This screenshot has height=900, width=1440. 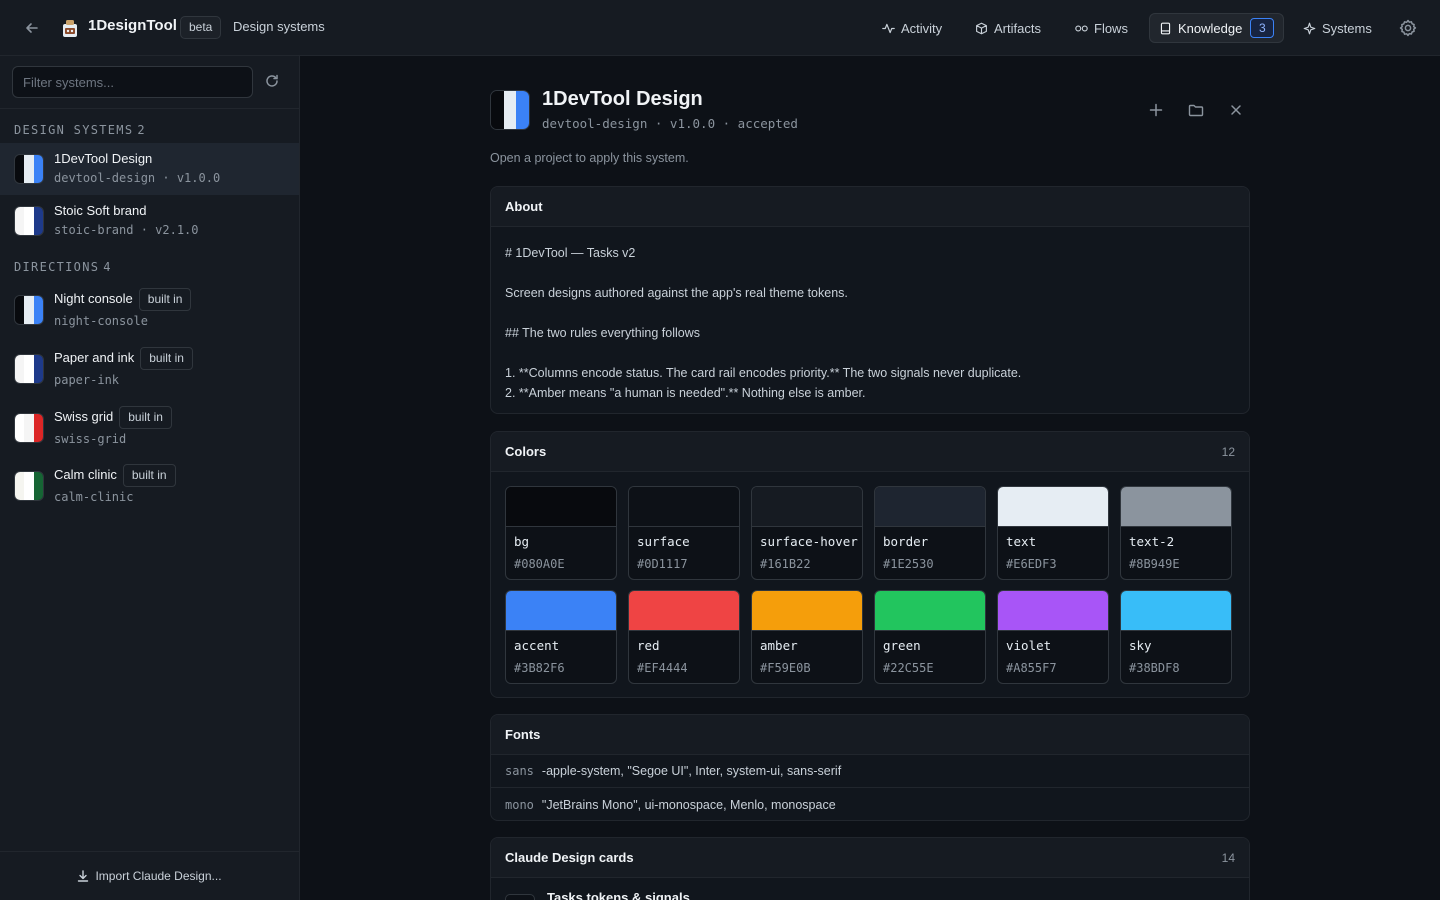 I want to click on design-system-item: 1DevTool Design devtool-design · v1.0.0, so click(x=149, y=169).